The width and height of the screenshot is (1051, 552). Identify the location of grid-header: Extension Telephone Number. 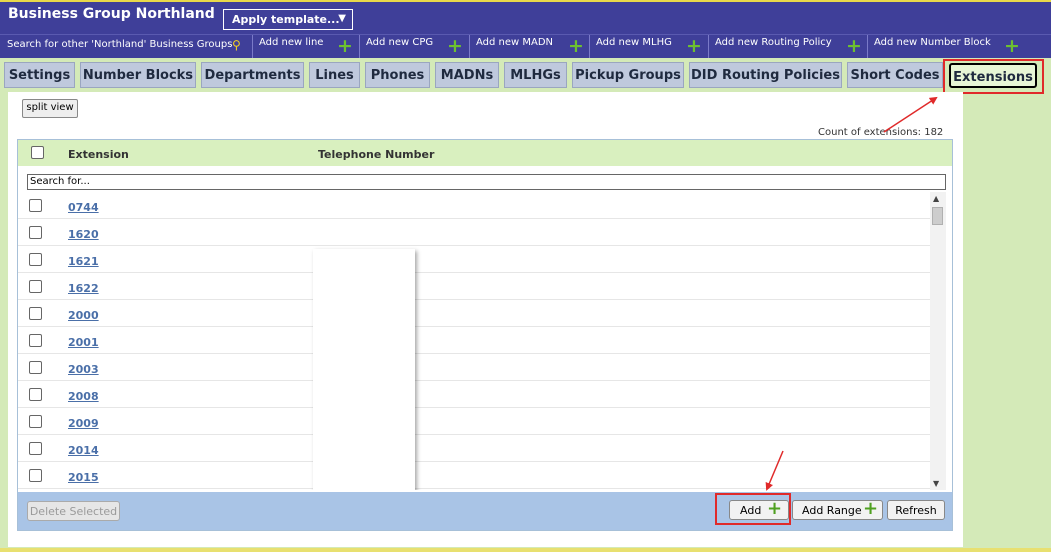
(485, 153).